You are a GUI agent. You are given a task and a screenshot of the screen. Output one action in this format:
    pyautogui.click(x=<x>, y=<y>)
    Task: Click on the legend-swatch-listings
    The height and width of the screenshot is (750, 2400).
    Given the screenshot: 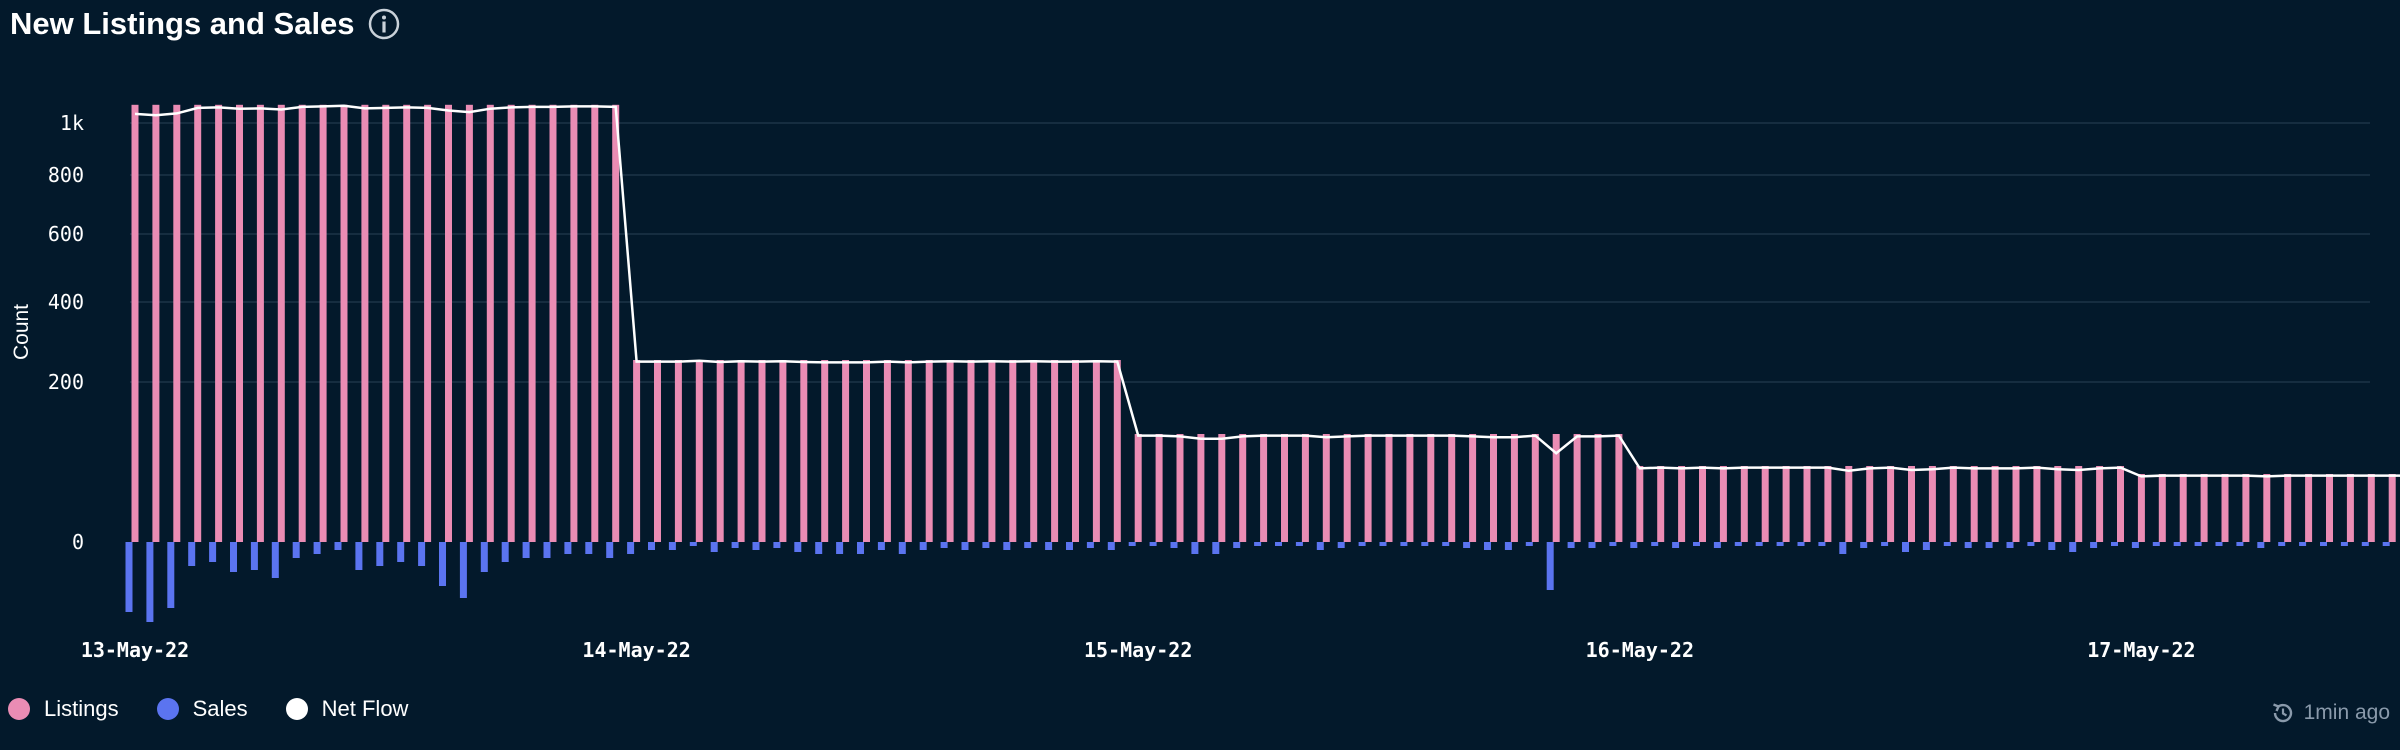 What is the action you would take?
    pyautogui.click(x=19, y=709)
    